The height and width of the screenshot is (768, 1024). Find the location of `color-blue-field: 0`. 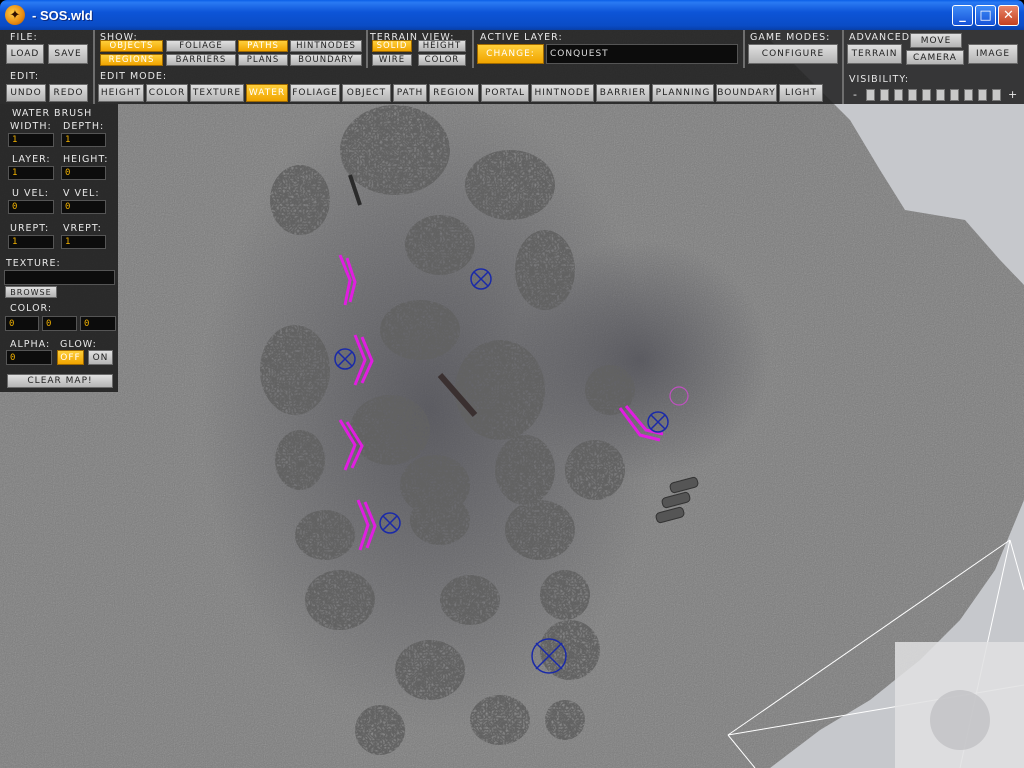

color-blue-field: 0 is located at coordinates (98, 323).